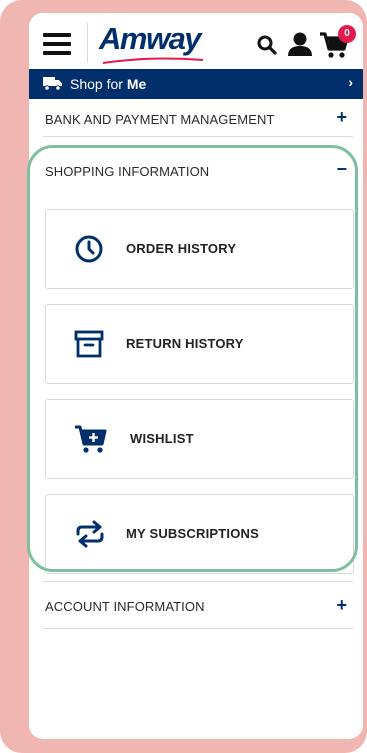 This screenshot has width=367, height=753. Describe the element at coordinates (160, 119) in the screenshot. I see `section-label: BANK AND PAYMENT MANAGEMENT` at that location.